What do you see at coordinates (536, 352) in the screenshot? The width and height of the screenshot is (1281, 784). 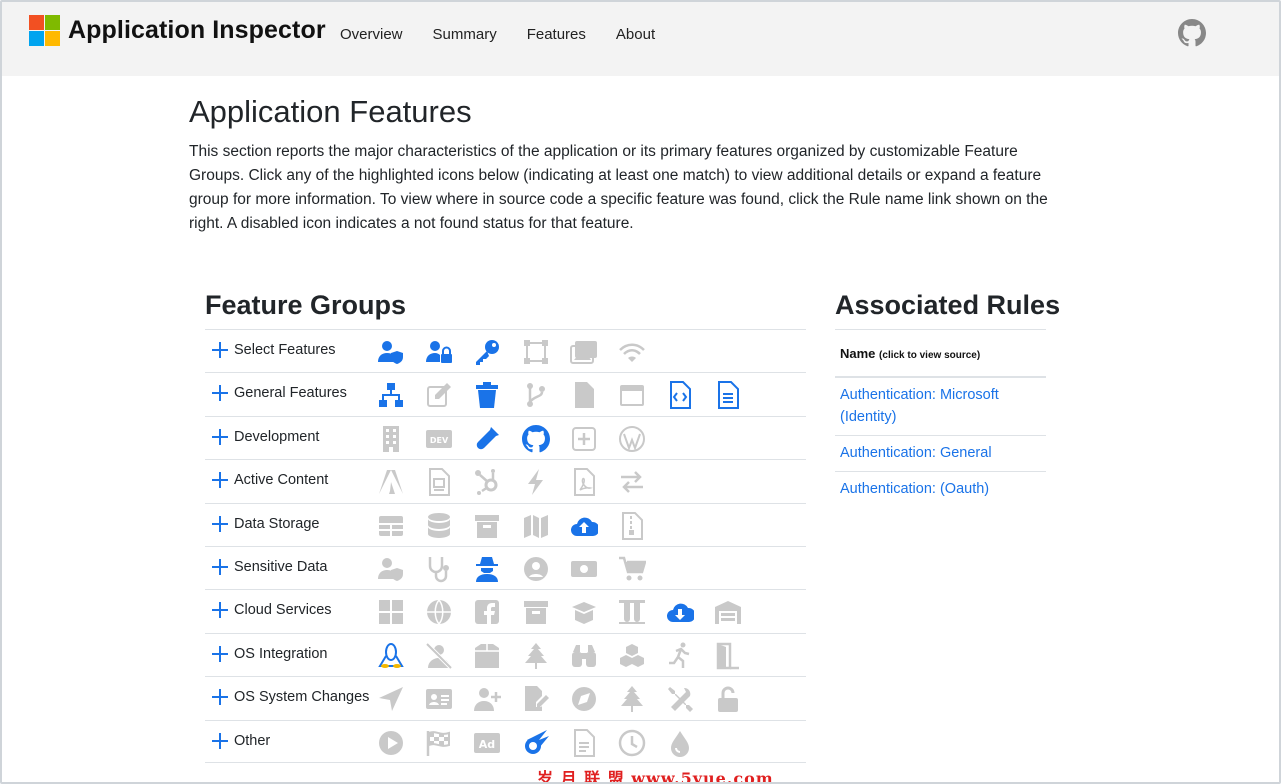 I see `vector-square-icon` at bounding box center [536, 352].